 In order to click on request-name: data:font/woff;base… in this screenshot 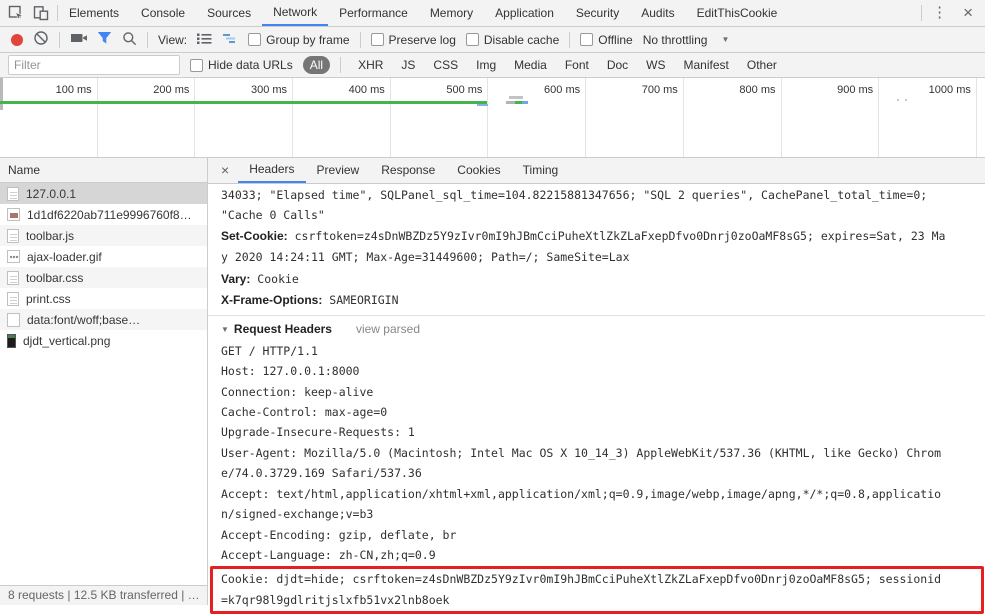, I will do `click(84, 319)`.